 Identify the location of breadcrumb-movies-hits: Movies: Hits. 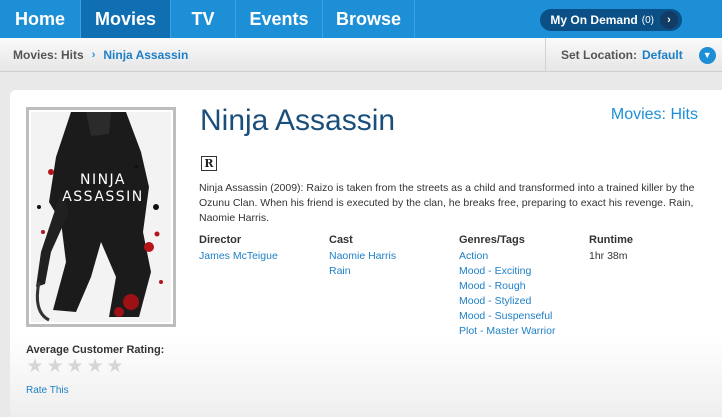
(42, 55).